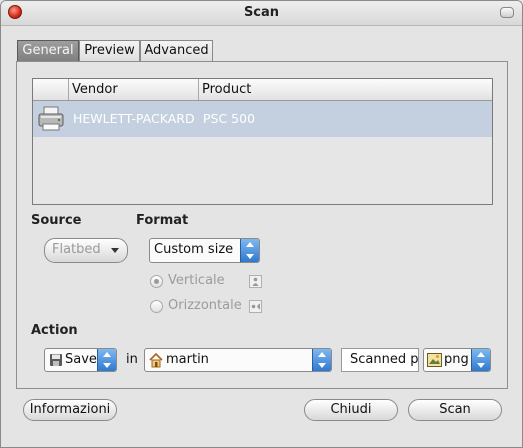  Describe the element at coordinates (262, 119) in the screenshot. I see `device-row: HEWLETT-PACKARD PSC 500` at that location.